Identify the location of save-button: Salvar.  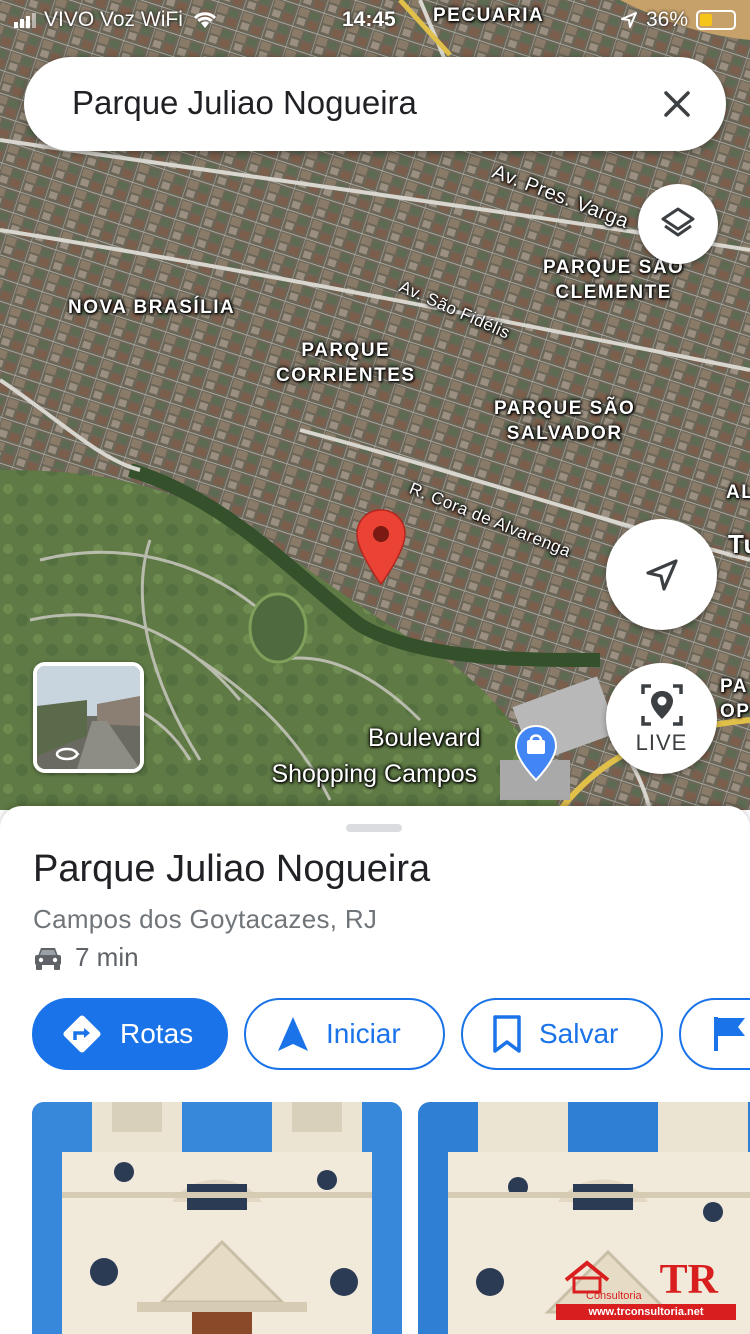
(562, 1034).